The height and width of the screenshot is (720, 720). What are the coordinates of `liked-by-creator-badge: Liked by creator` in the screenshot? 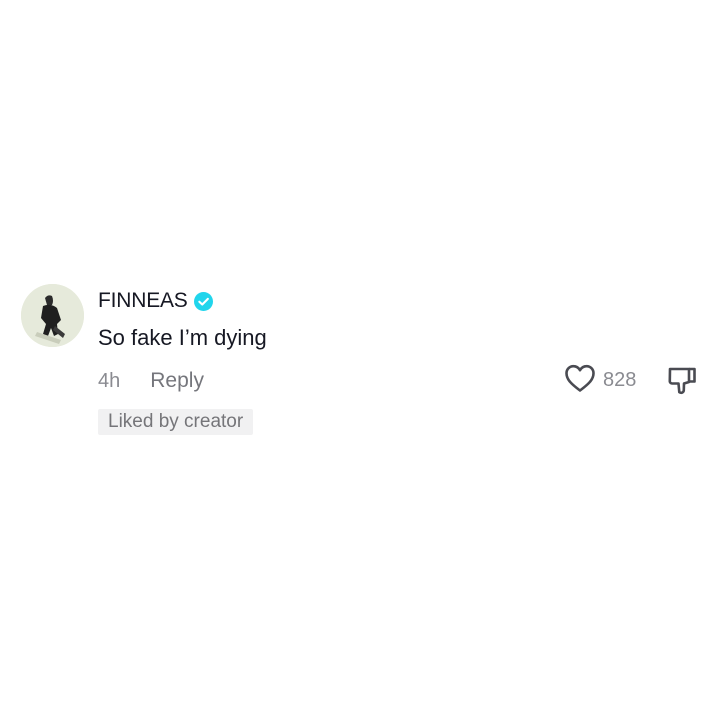 It's located at (176, 422).